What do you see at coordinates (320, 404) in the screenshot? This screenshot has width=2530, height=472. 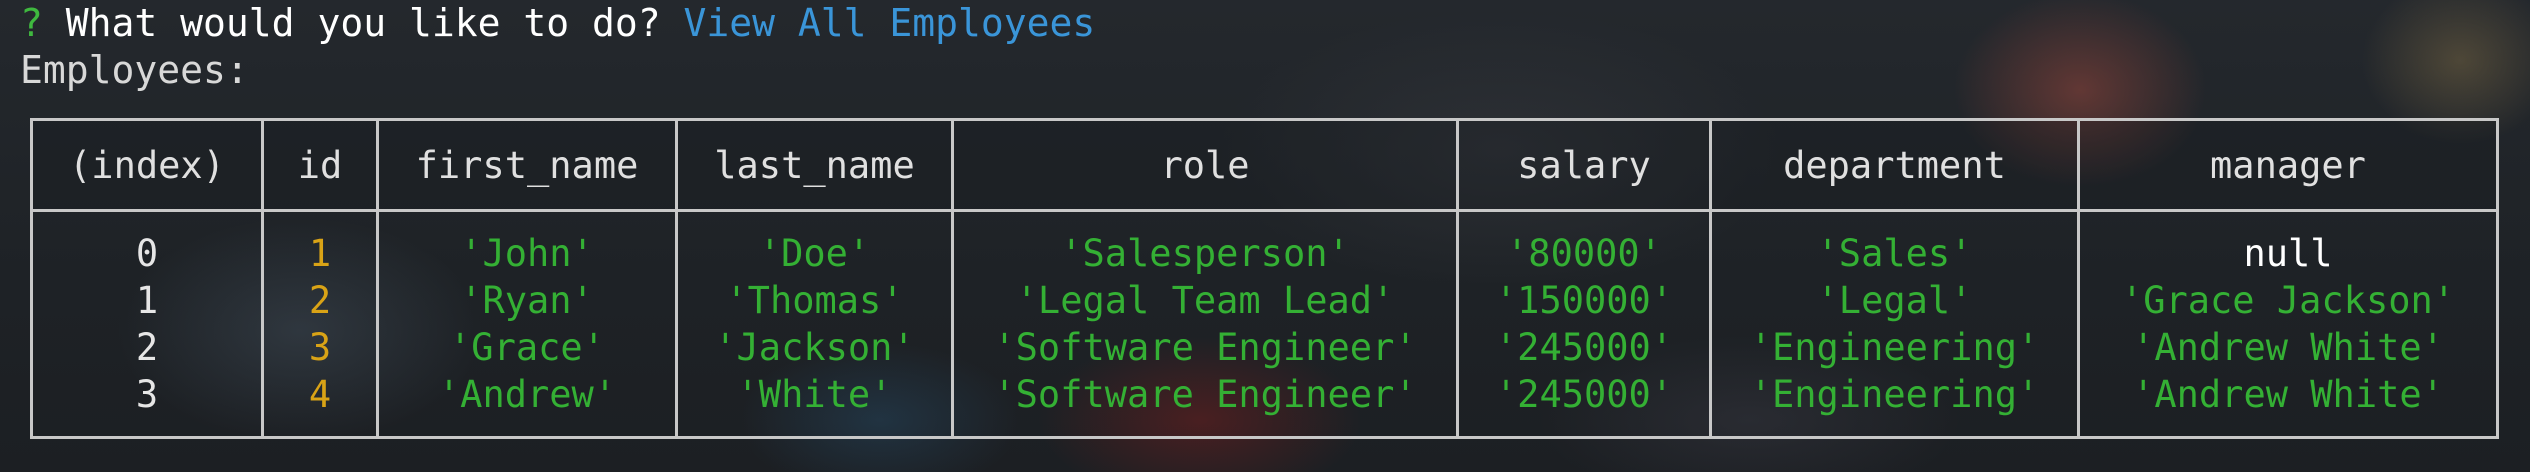 I see `cell-id: 4` at bounding box center [320, 404].